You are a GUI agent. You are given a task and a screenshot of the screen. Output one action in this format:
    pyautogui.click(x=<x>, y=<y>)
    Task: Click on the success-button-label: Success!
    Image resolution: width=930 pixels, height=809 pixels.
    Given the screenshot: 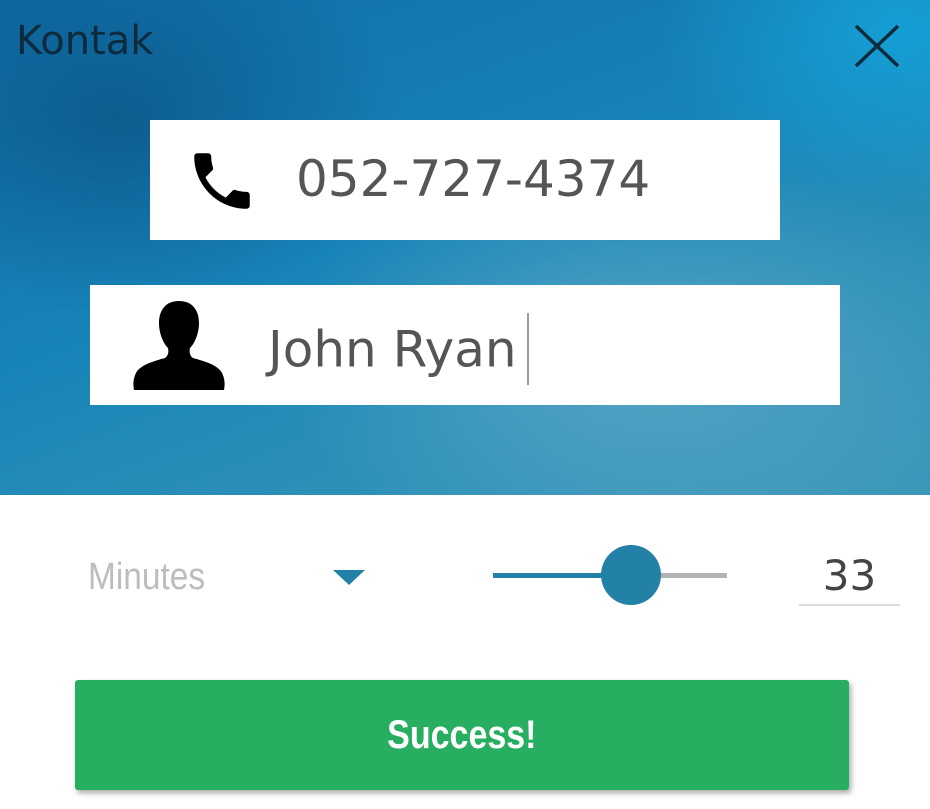 What is the action you would take?
    pyautogui.click(x=462, y=734)
    